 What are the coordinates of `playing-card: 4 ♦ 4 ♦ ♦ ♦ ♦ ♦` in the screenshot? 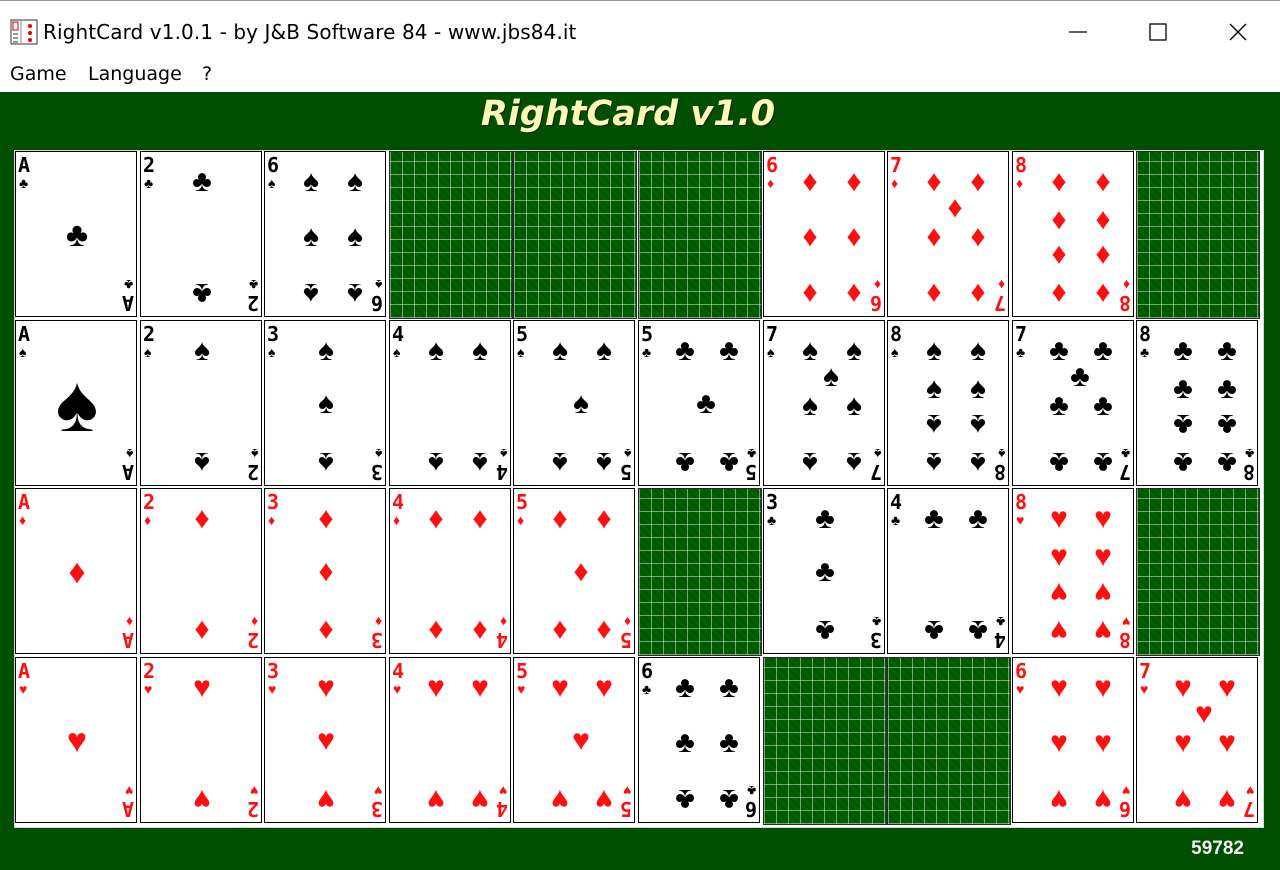 It's located at (450, 571).